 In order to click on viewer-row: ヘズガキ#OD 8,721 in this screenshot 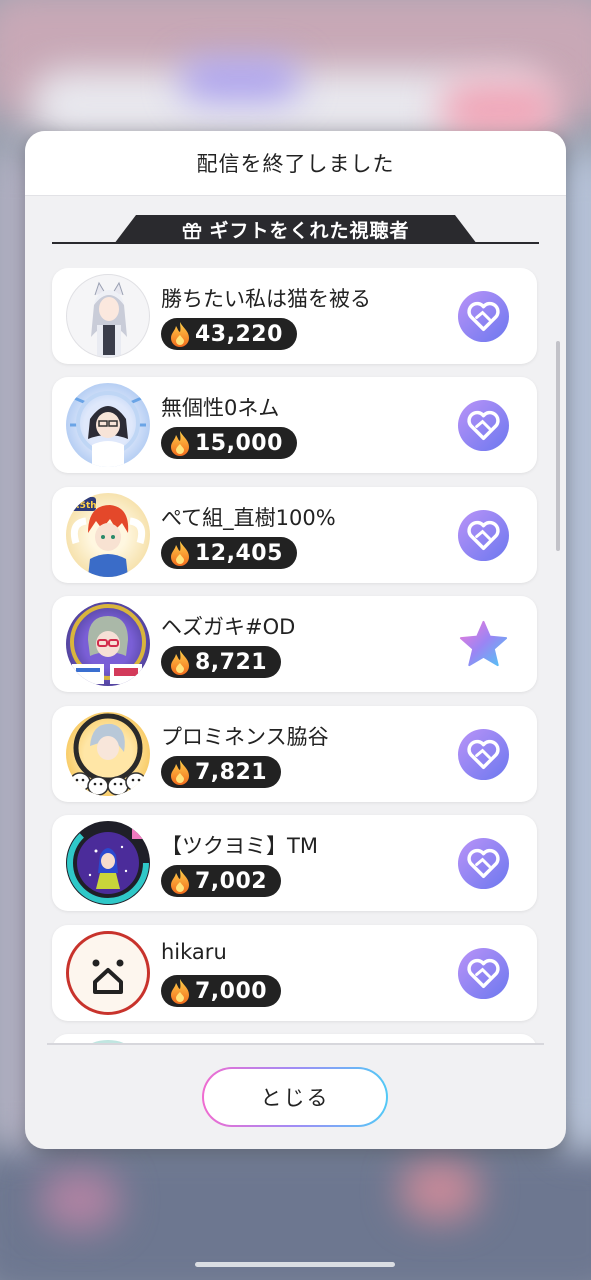, I will do `click(294, 644)`.